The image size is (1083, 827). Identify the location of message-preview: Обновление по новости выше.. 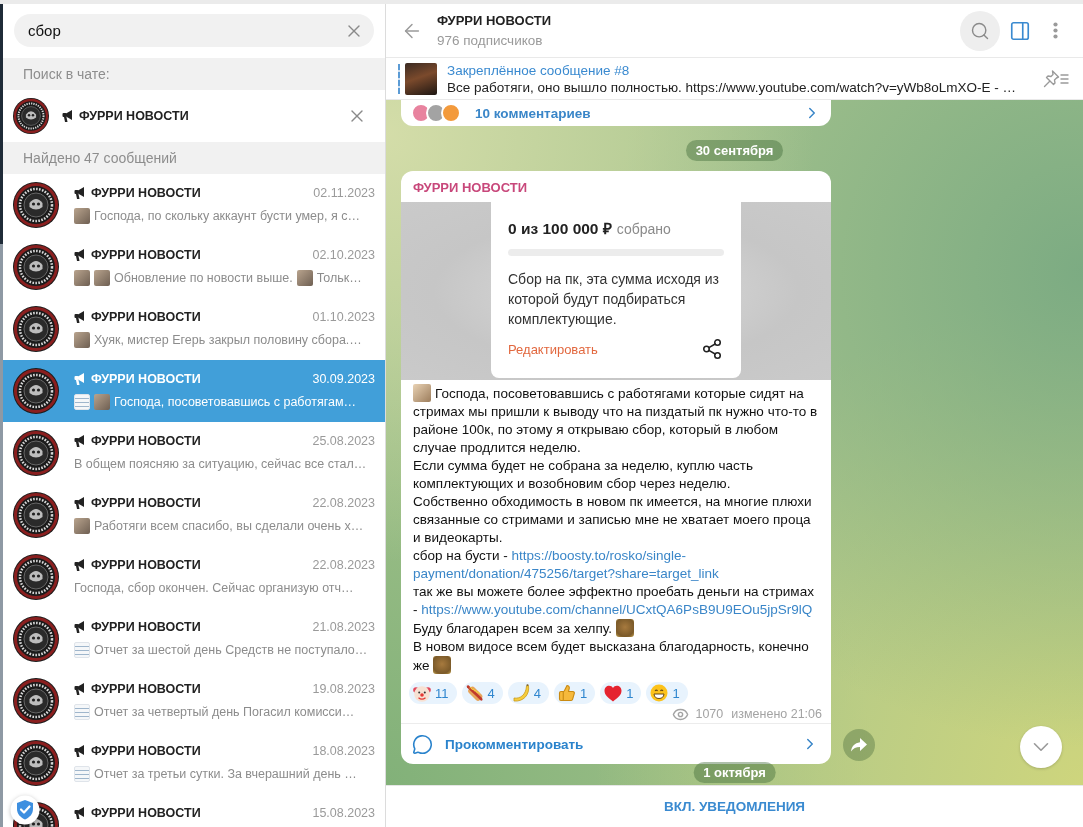
(203, 278).